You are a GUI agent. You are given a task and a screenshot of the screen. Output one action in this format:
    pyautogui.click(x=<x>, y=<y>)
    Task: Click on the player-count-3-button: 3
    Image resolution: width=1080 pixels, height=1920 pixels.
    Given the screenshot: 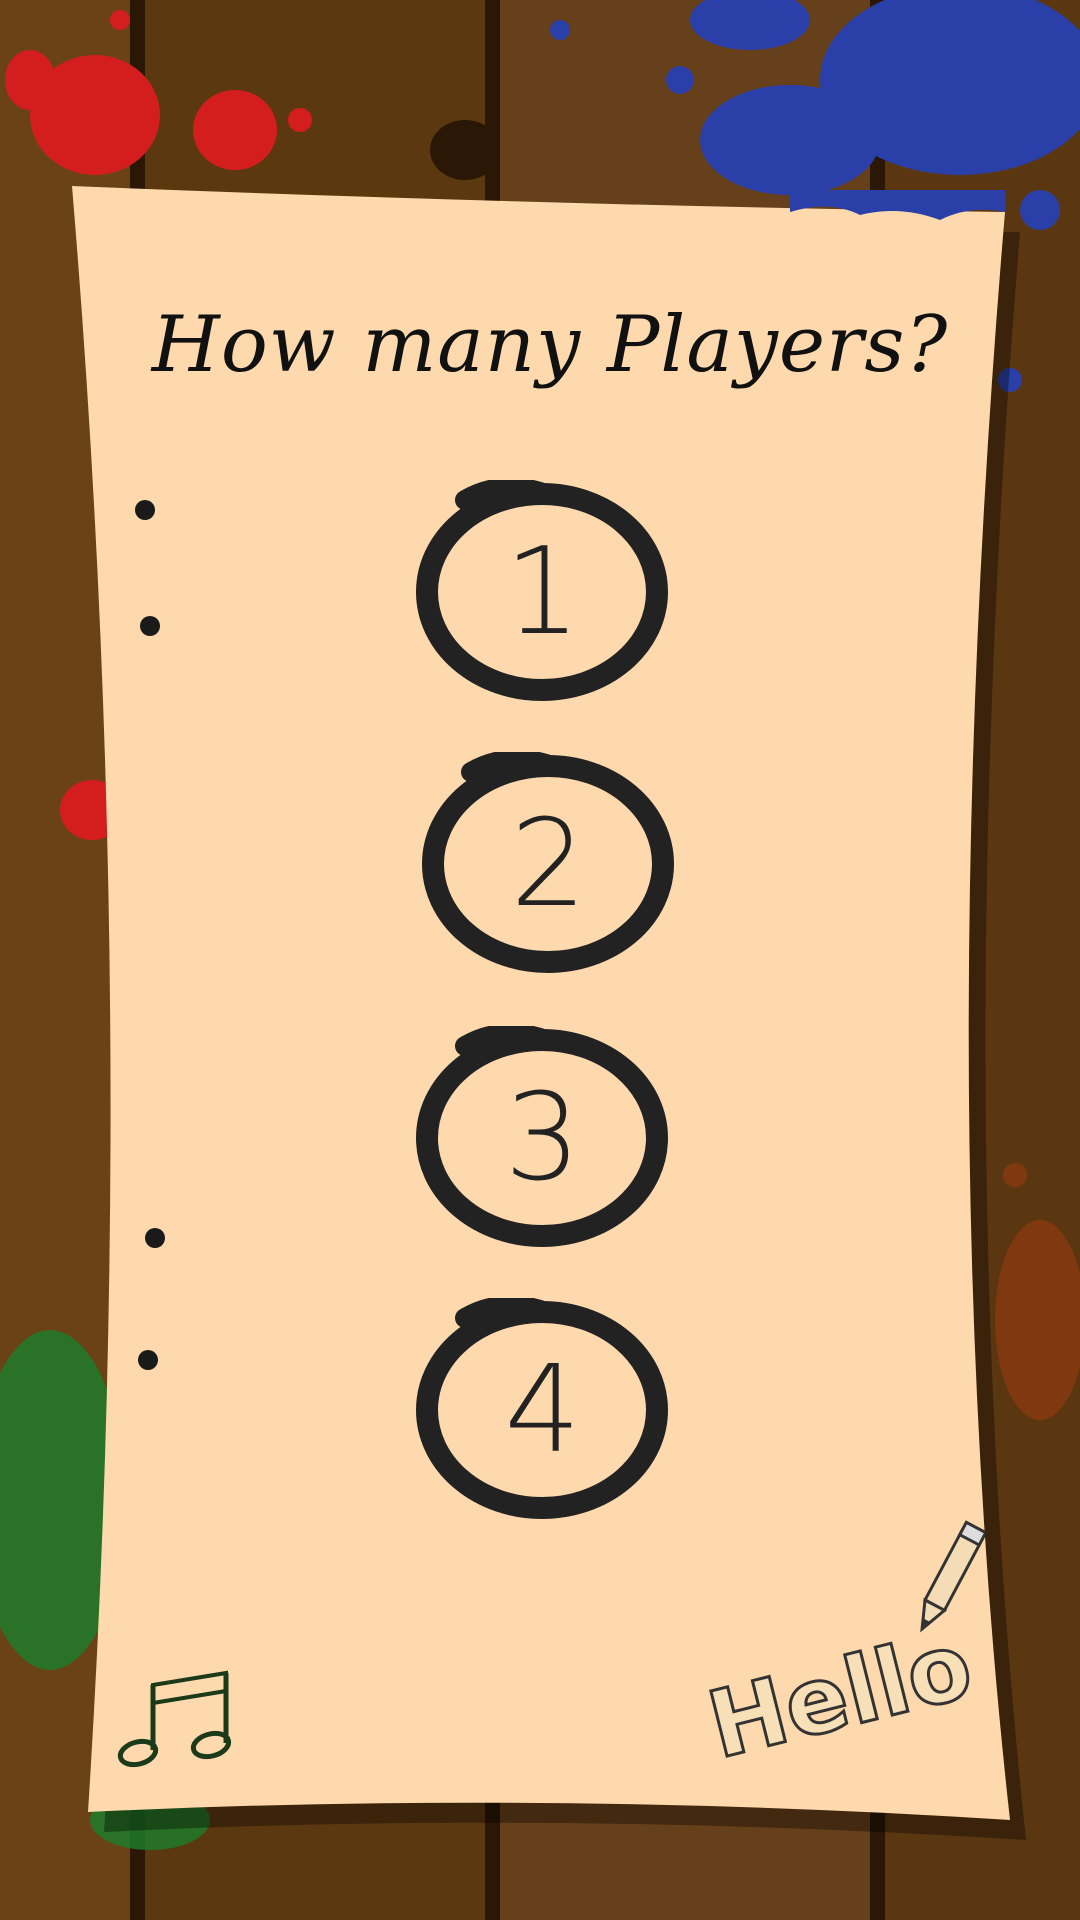 What is the action you would take?
    pyautogui.click(x=542, y=1138)
    